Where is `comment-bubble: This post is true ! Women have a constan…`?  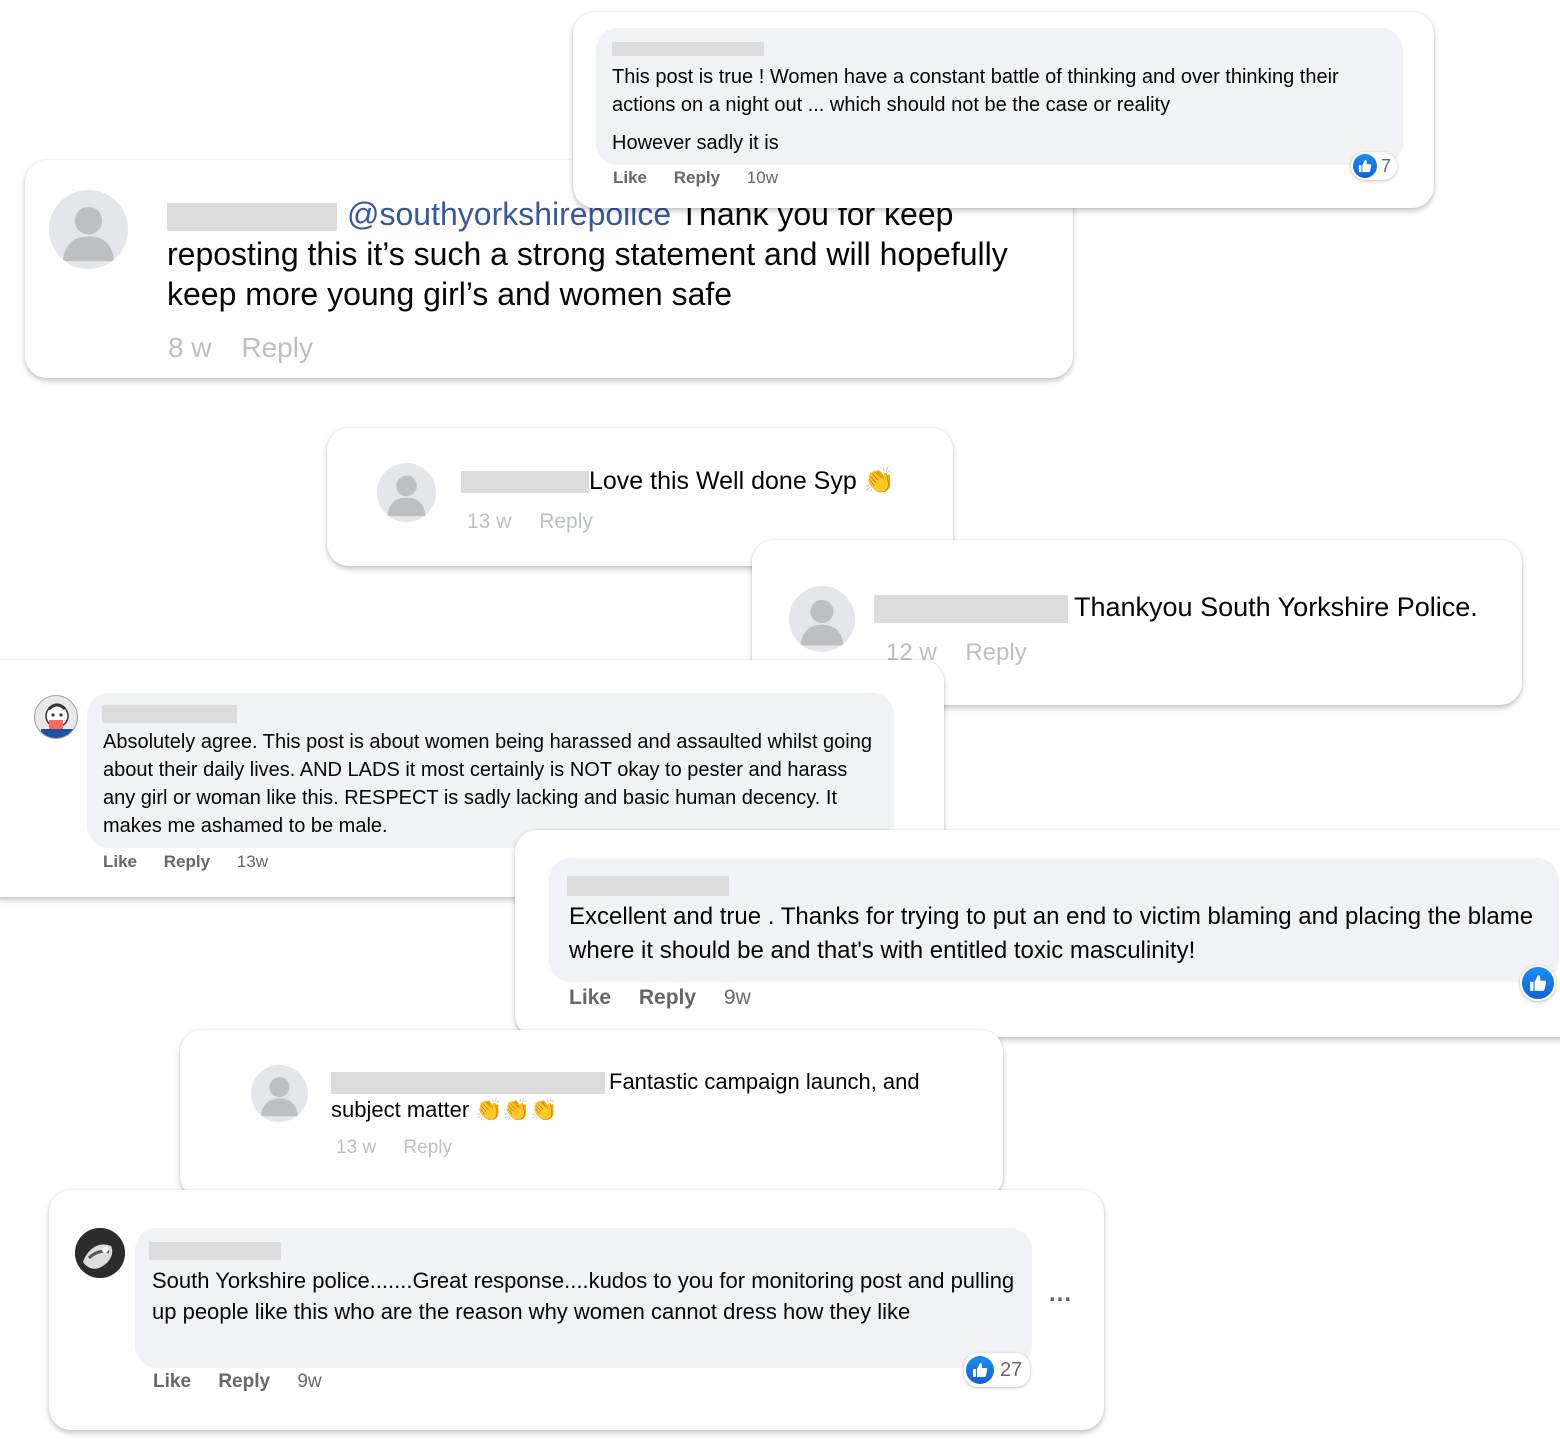
comment-bubble: This post is true ! Women have a constan… is located at coordinates (999, 96).